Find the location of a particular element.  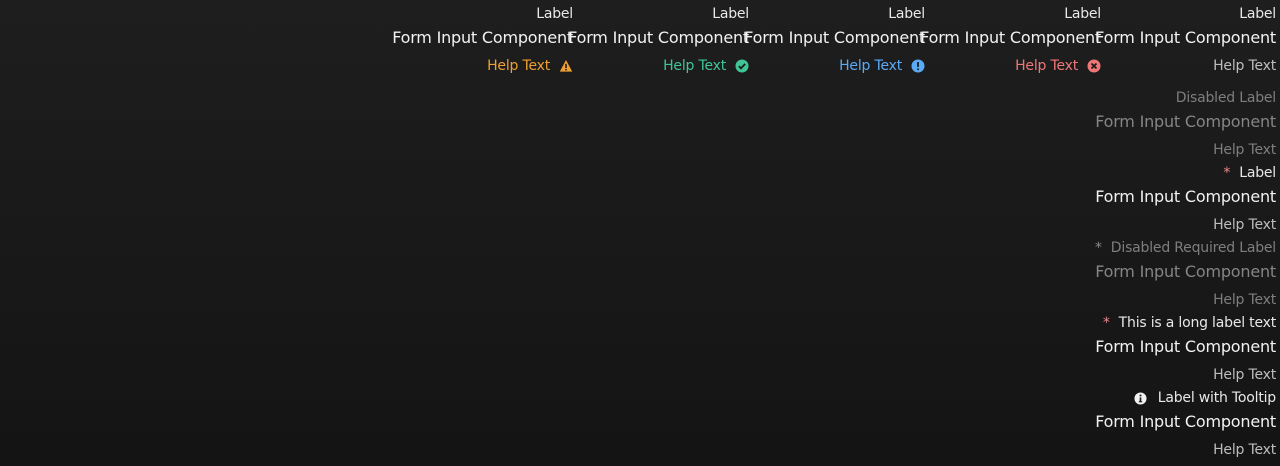

field-label: * Disabled Required Label is located at coordinates (1185, 248).